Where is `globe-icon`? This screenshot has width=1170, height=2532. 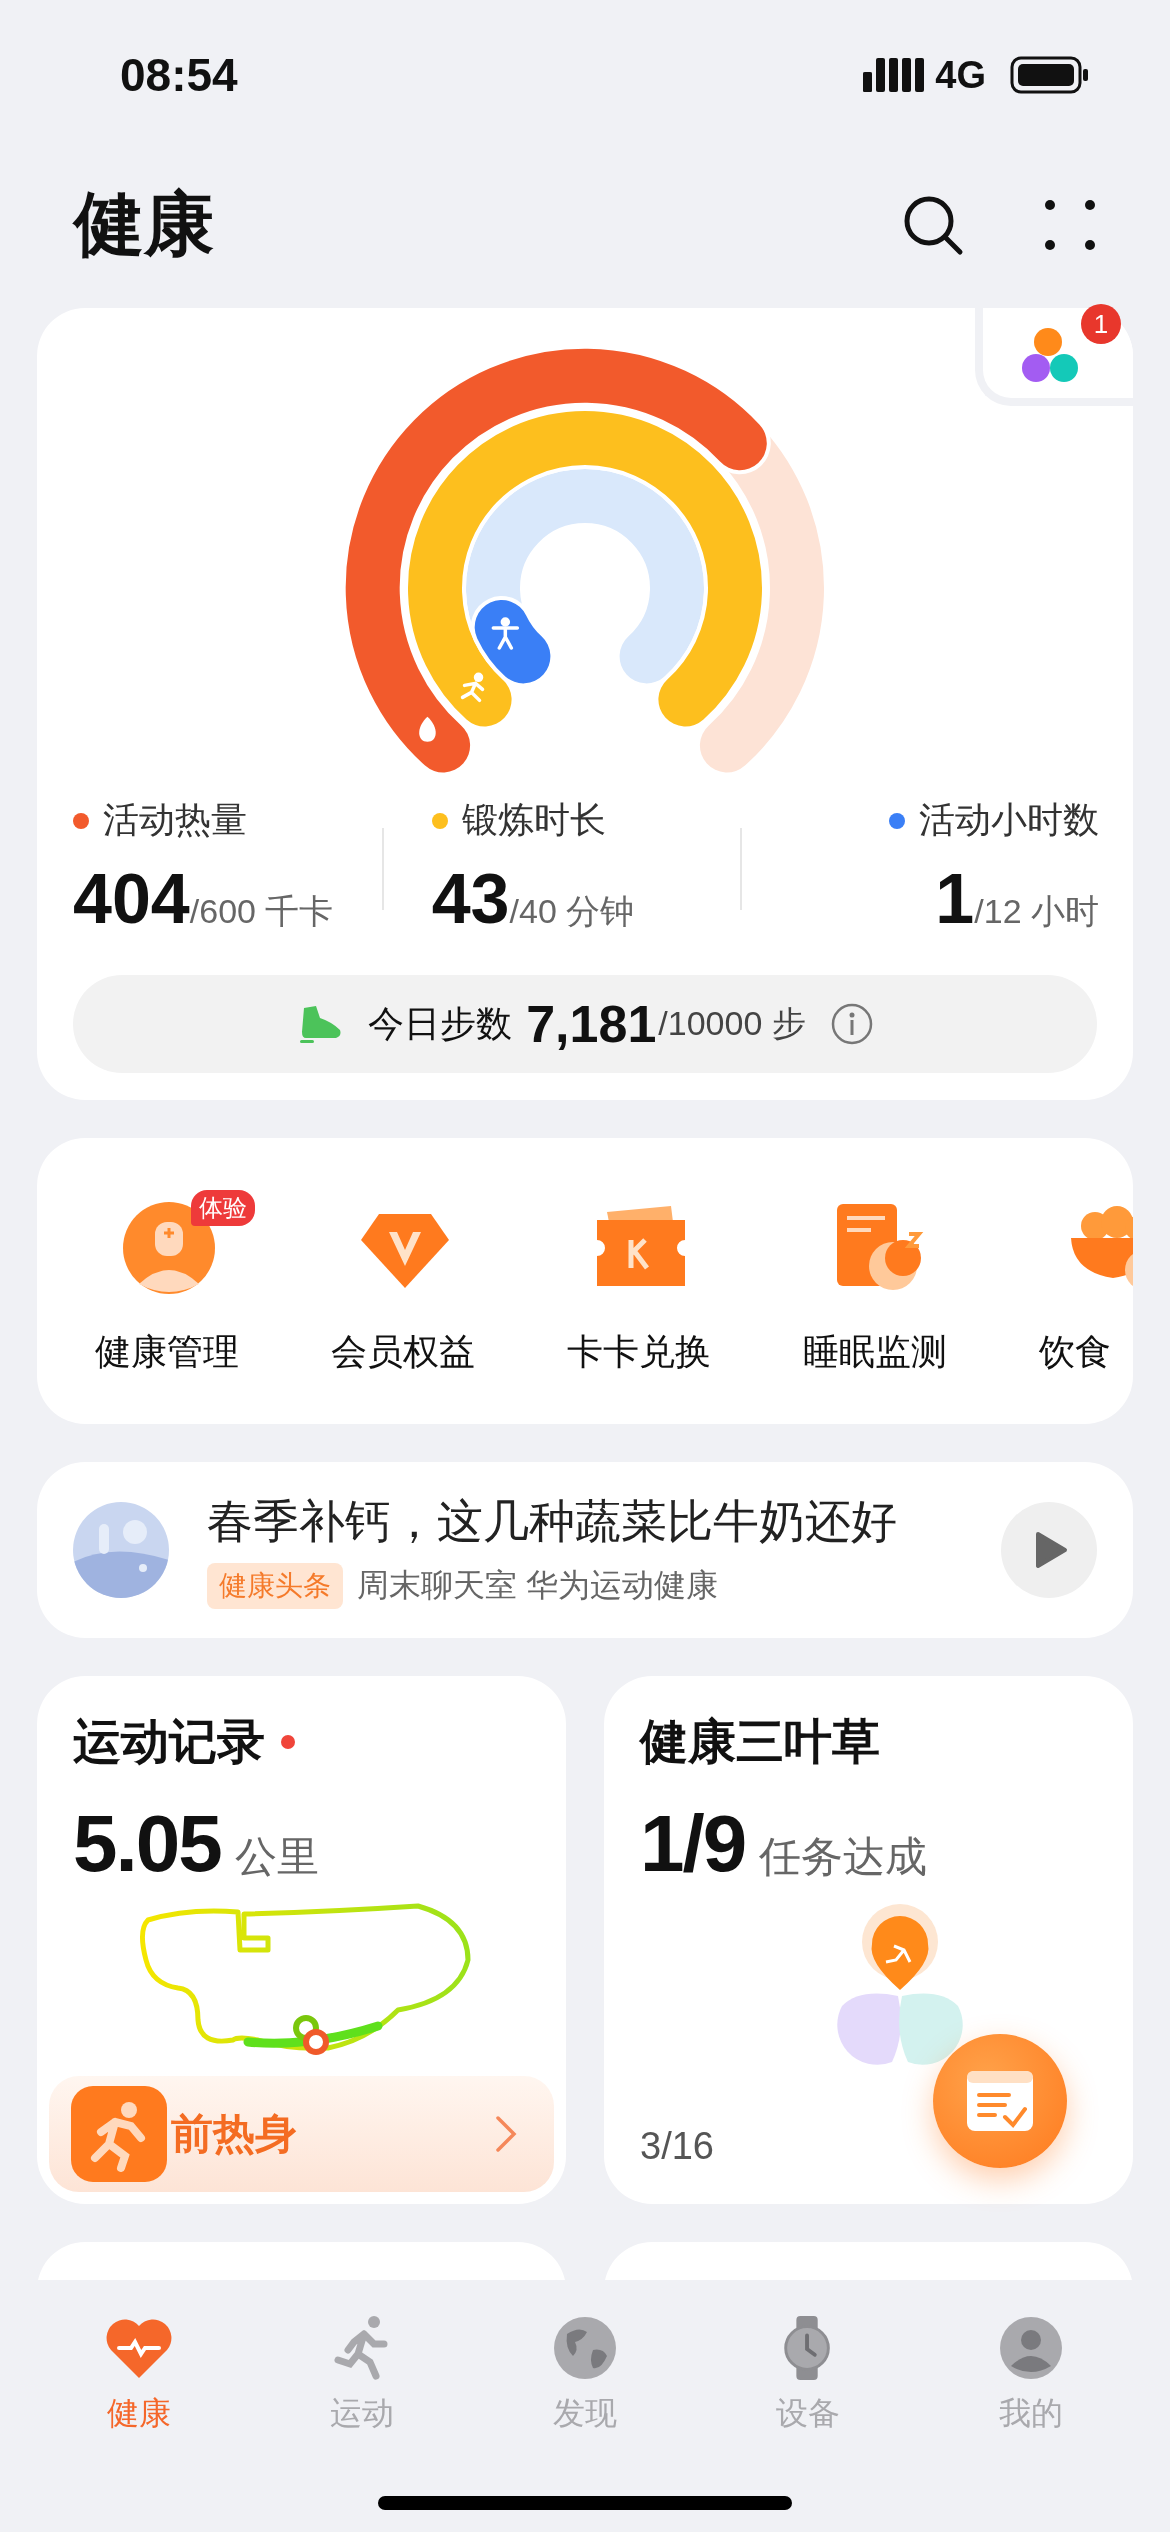 globe-icon is located at coordinates (585, 2348).